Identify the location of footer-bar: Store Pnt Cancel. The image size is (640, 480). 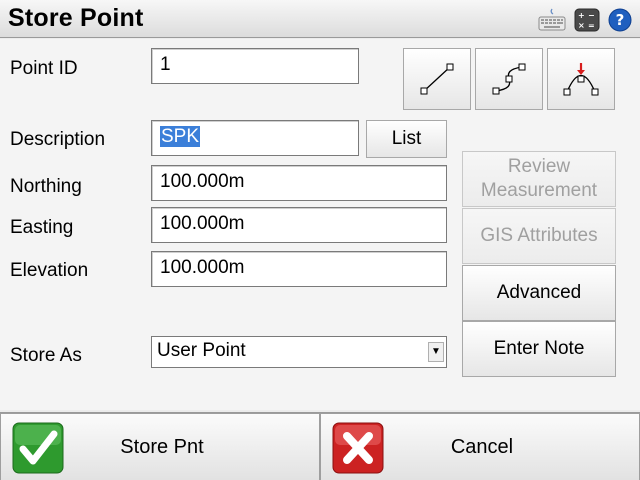
(320, 446).